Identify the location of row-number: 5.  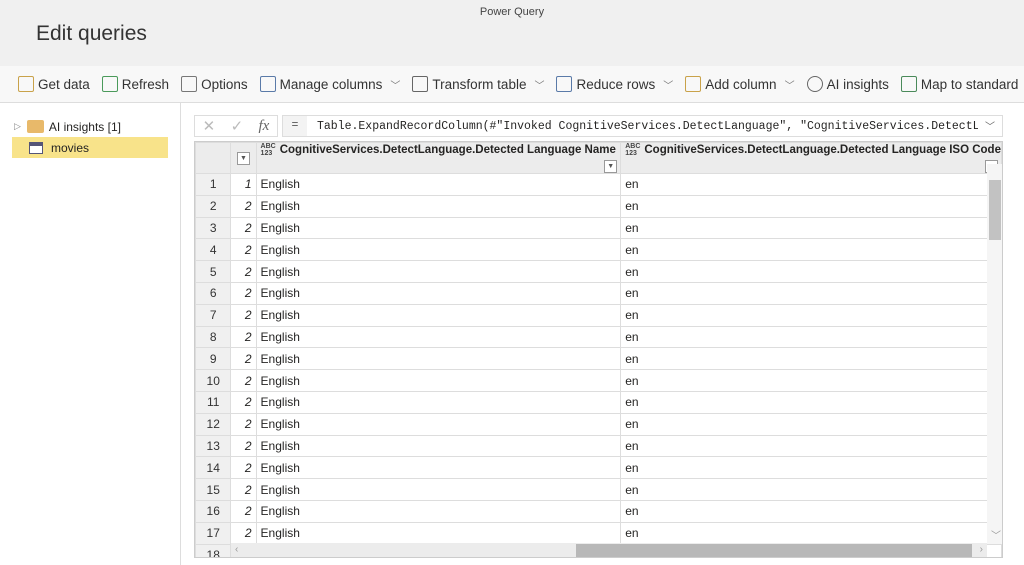
(213, 271).